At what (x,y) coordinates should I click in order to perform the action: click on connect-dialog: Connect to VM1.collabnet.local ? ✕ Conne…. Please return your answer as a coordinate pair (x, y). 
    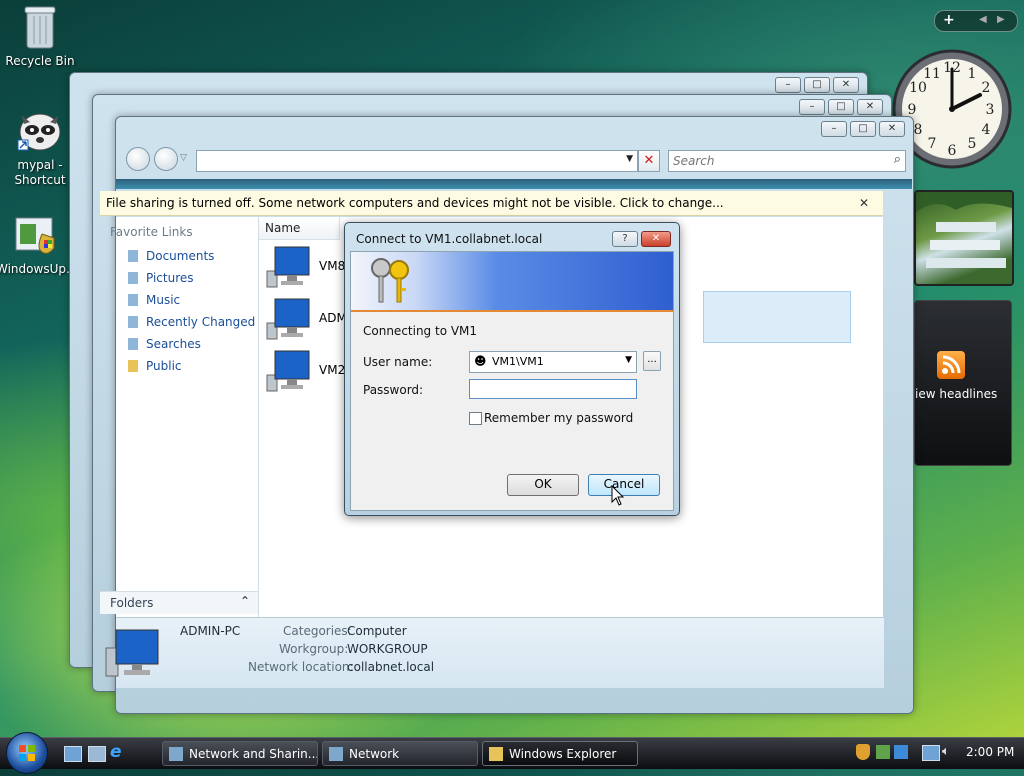
    Looking at the image, I should click on (512, 369).